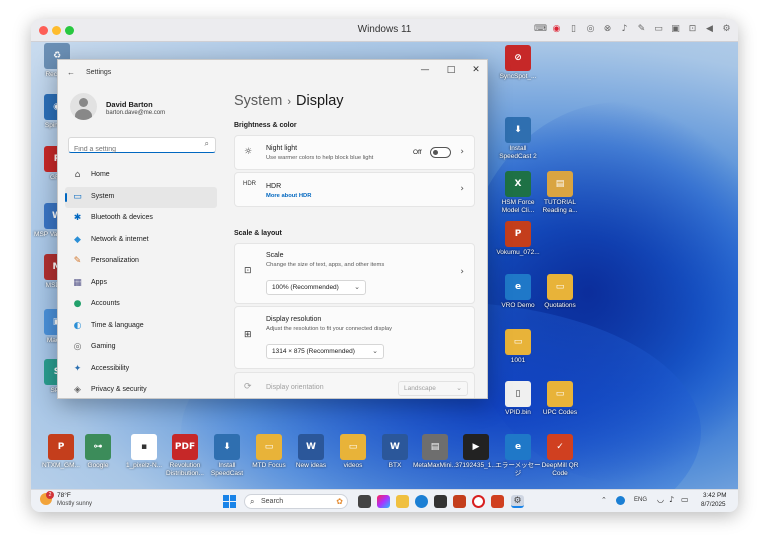 This screenshot has height=551, width=768. I want to click on nav-item-time-language: ◐ Time & language, so click(141, 327).